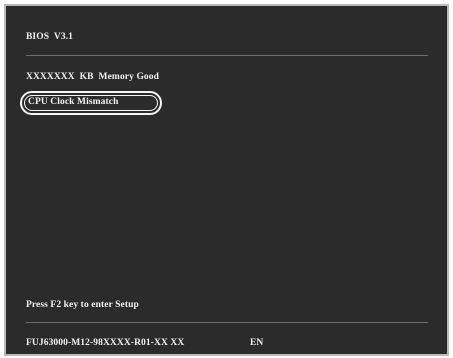 The image size is (453, 358). I want to click on memory-status-line: XXXXXXX KB Memory Good, so click(93, 77).